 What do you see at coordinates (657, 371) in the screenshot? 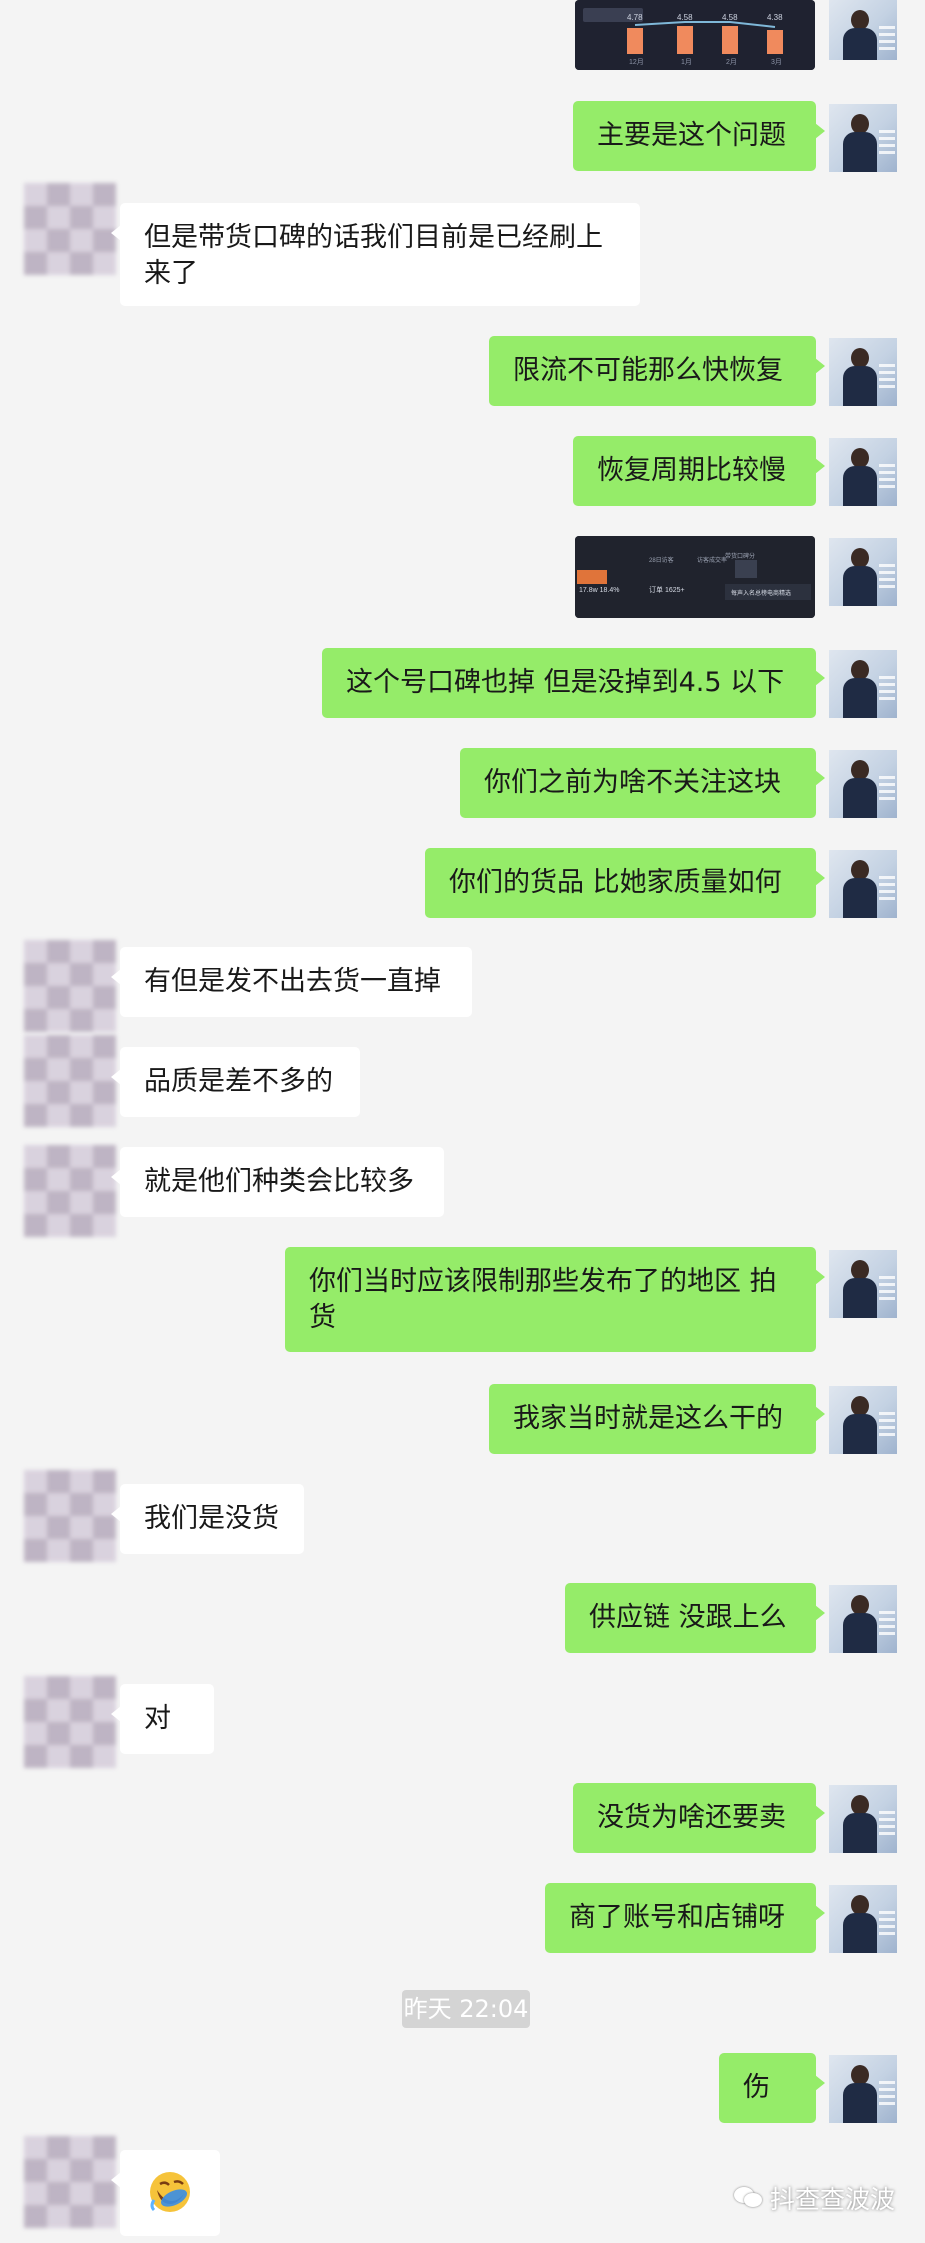
I see `message-bubble-sent: 限流不可能那么快恢复` at bounding box center [657, 371].